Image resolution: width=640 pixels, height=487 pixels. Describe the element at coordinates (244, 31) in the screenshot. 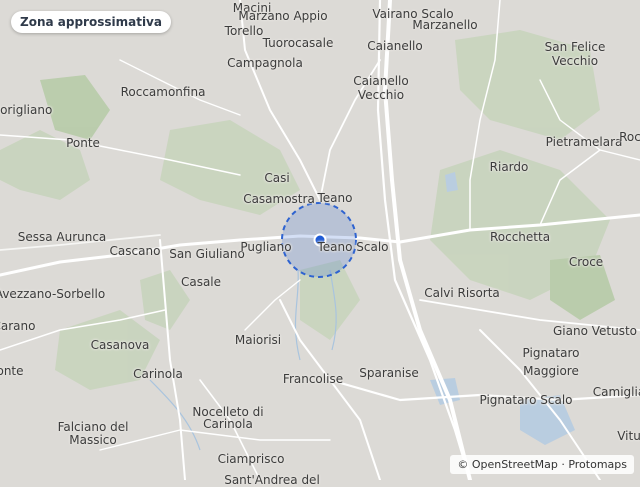

I see `place-label-torello: Torello` at that location.